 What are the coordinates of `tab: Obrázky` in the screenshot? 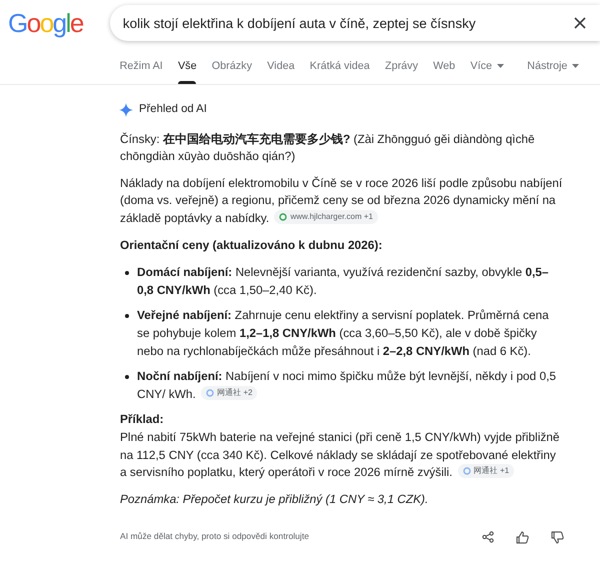 It's located at (232, 65).